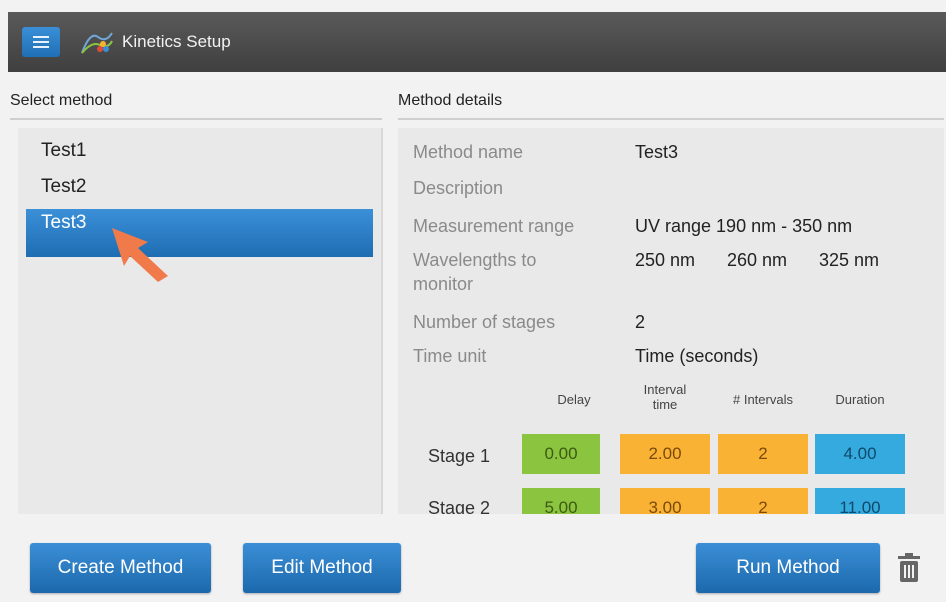 Image resolution: width=946 pixels, height=602 pixels. I want to click on time-unit-label: Time unit, so click(450, 356).